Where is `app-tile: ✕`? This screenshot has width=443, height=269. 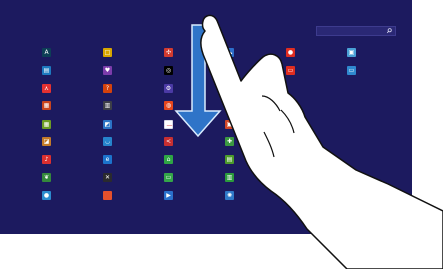
app-tile: ✕ is located at coordinates (107, 177).